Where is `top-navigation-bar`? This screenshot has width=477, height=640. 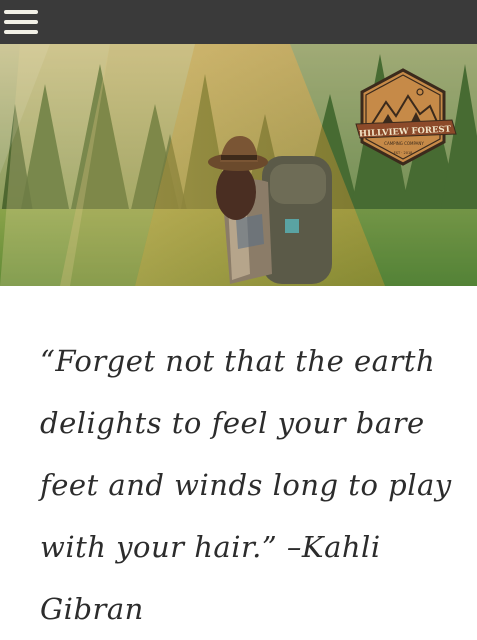 top-navigation-bar is located at coordinates (238, 22).